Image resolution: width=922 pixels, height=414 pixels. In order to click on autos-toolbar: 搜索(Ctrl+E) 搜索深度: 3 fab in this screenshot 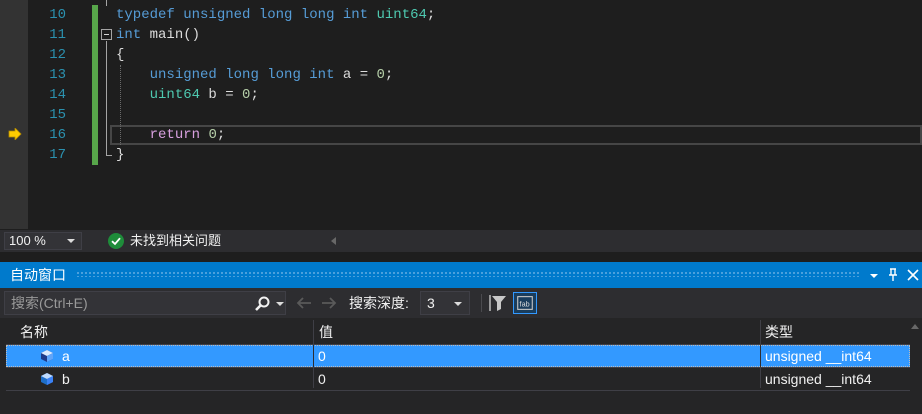, I will do `click(461, 303)`.